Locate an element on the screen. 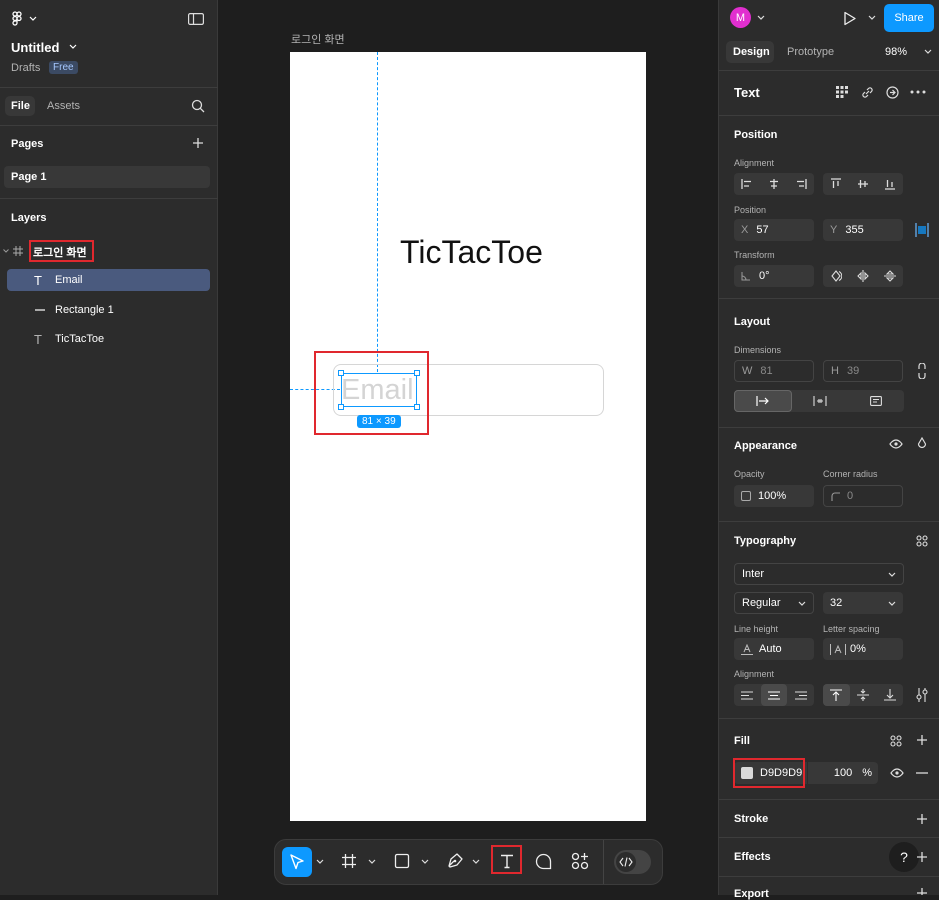 This screenshot has height=900, width=939. align-middle-icon is located at coordinates (863, 184).